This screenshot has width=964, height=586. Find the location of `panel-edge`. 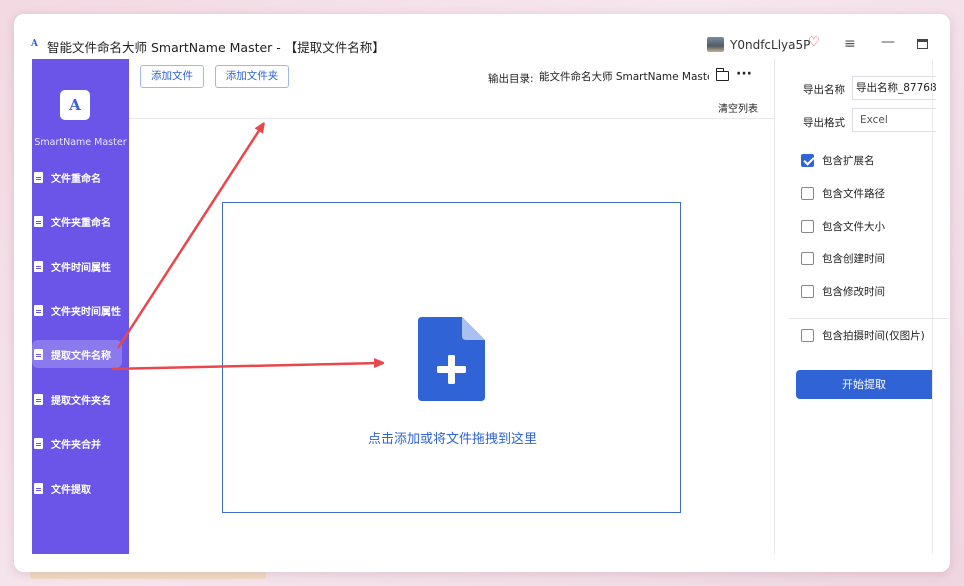

panel-edge is located at coordinates (932, 306).